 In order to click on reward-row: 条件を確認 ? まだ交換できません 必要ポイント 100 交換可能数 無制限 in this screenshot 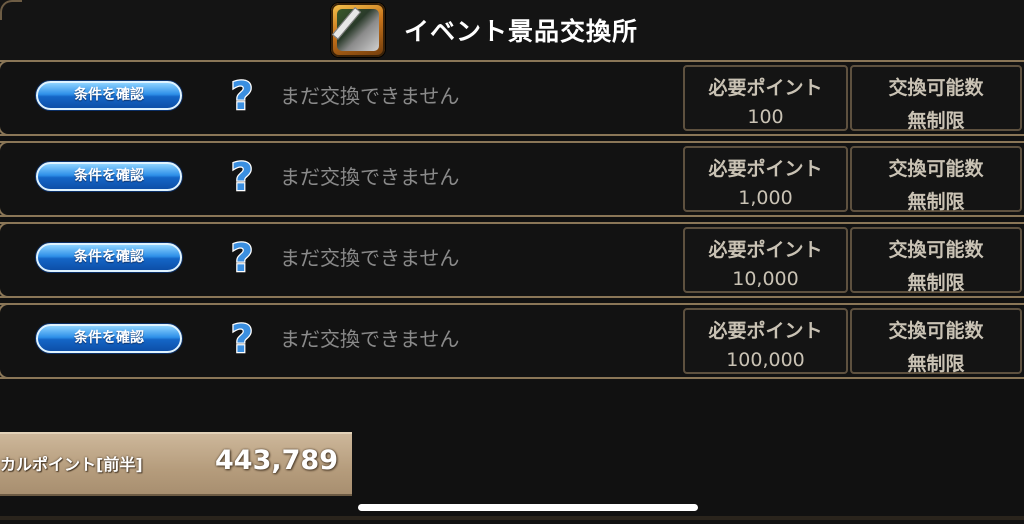, I will do `click(512, 98)`.